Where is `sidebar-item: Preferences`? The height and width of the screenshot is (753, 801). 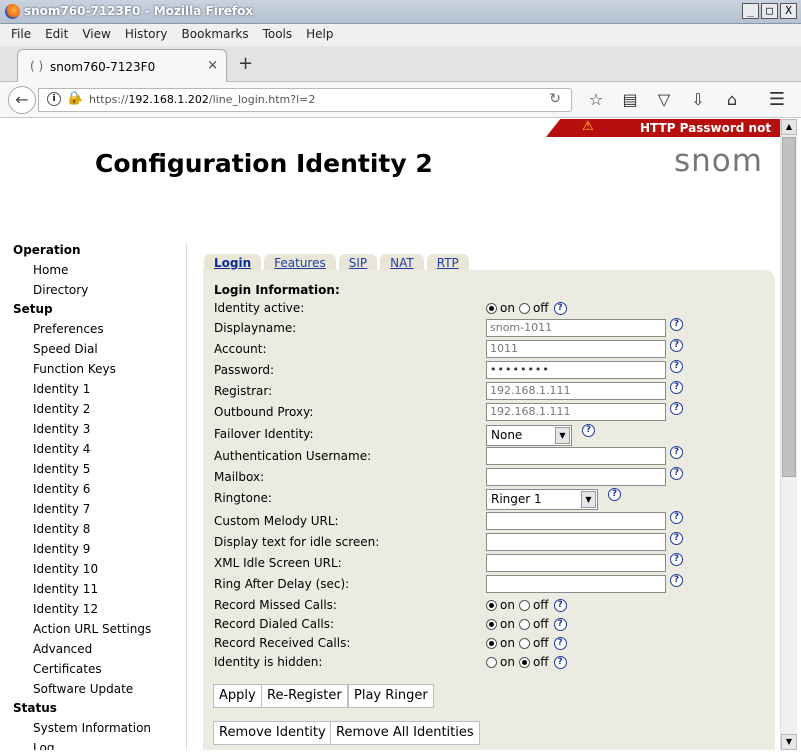 sidebar-item: Preferences is located at coordinates (98, 329).